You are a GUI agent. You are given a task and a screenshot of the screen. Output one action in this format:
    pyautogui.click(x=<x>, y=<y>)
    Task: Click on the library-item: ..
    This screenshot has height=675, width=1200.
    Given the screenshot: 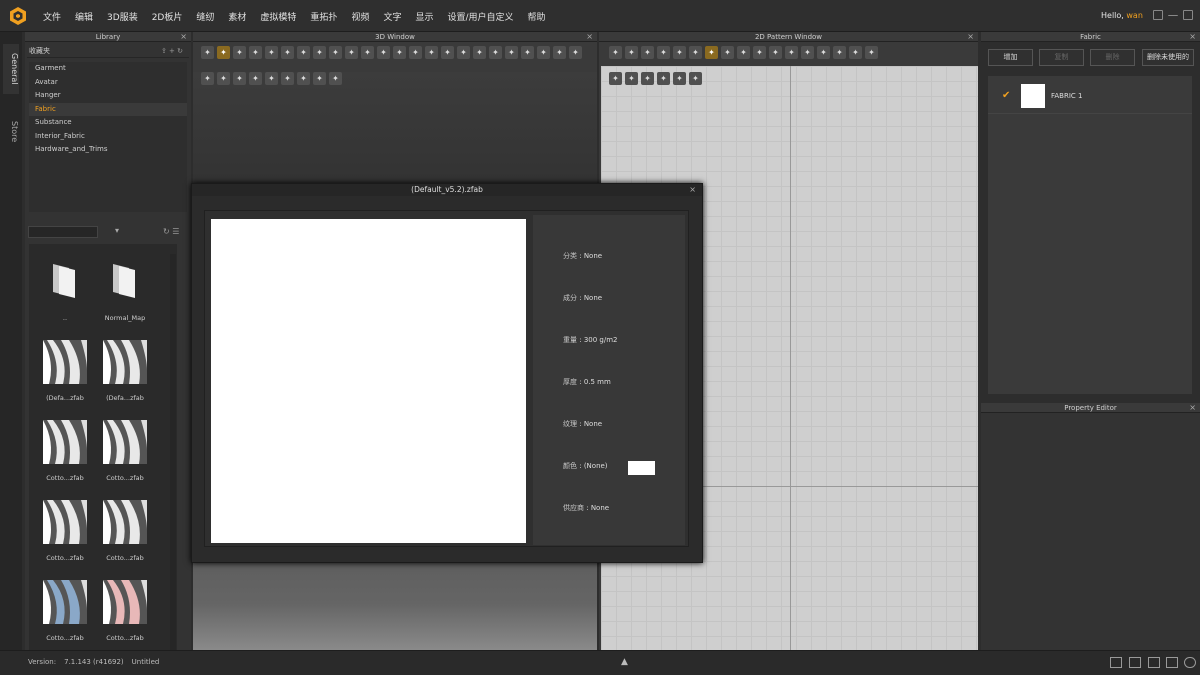 What is the action you would take?
    pyautogui.click(x=65, y=297)
    